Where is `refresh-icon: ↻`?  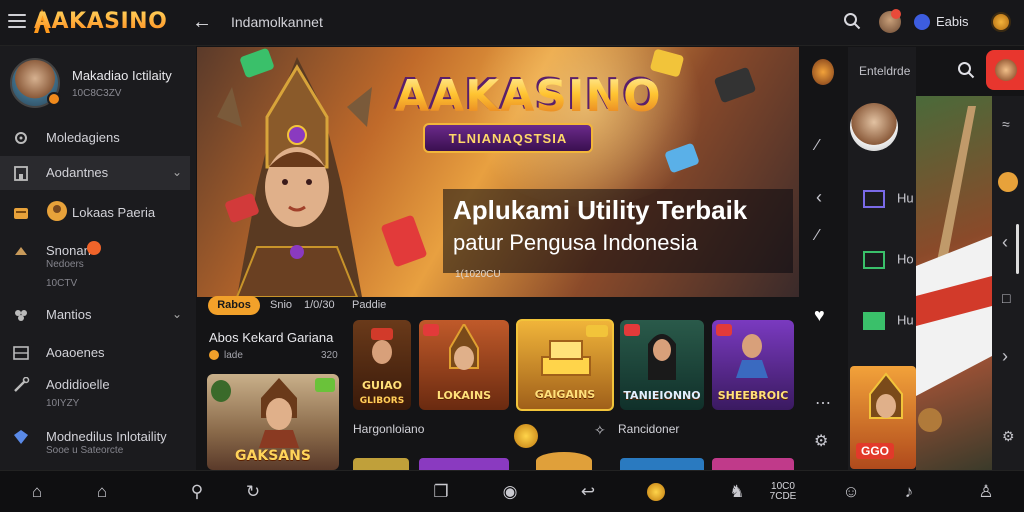 refresh-icon: ↻ is located at coordinates (253, 492).